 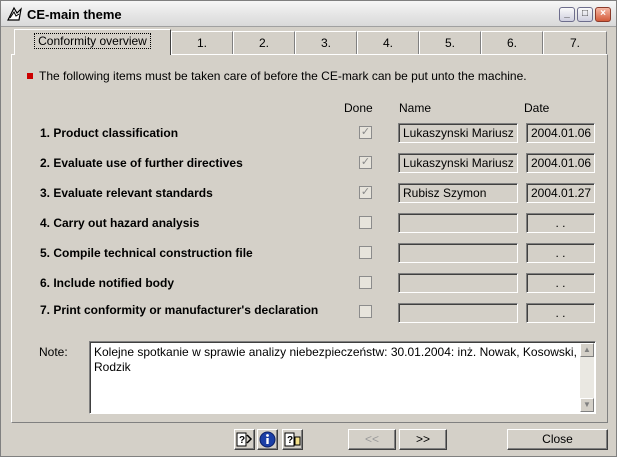 What do you see at coordinates (587, 350) in the screenshot?
I see `scroll-up-icon: ▲` at bounding box center [587, 350].